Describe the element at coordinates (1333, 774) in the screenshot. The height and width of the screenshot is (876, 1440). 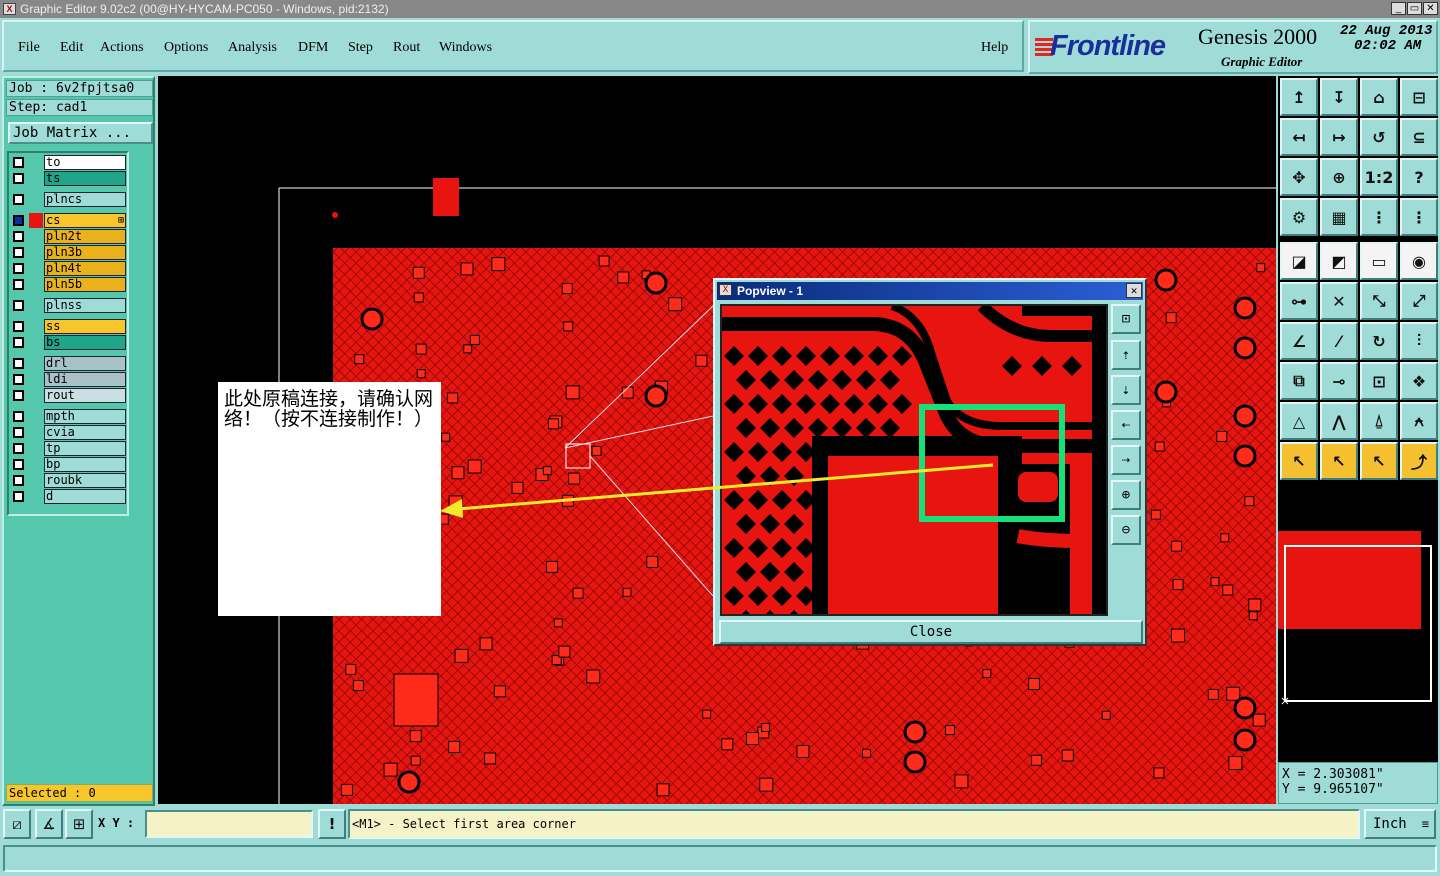
I see `x-coordinate: X = 2.303081"` at that location.